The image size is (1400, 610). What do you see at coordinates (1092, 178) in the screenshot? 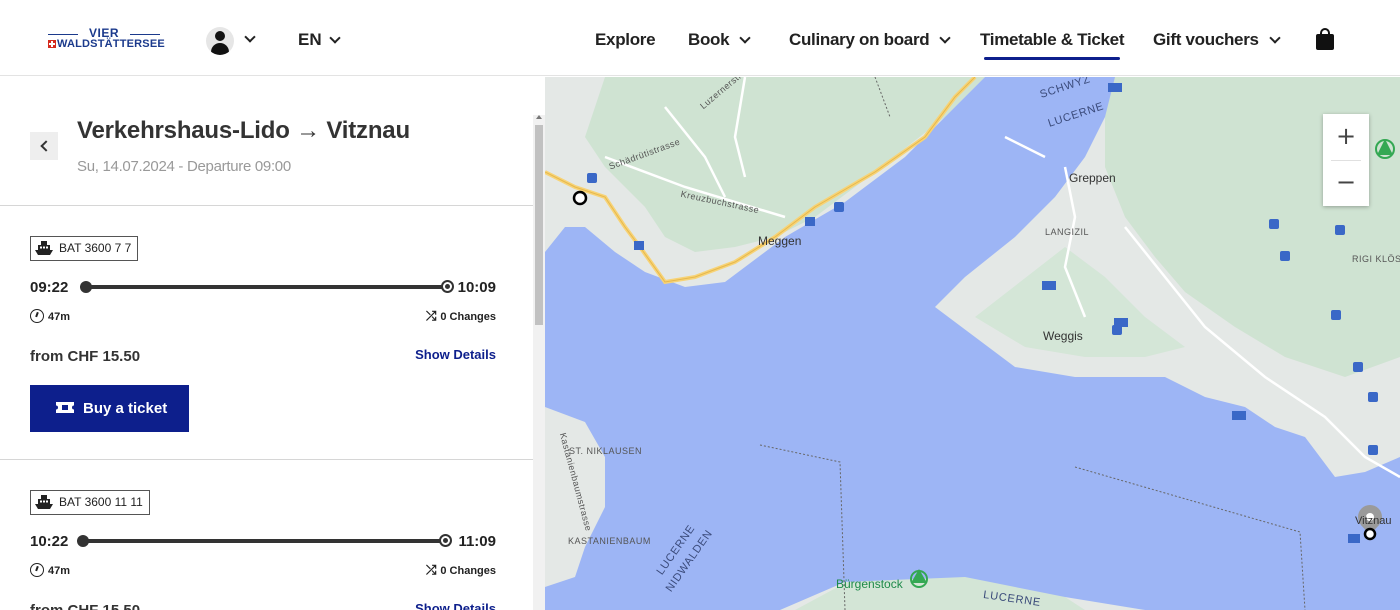
I see `map-label-greppen: Greppen` at bounding box center [1092, 178].